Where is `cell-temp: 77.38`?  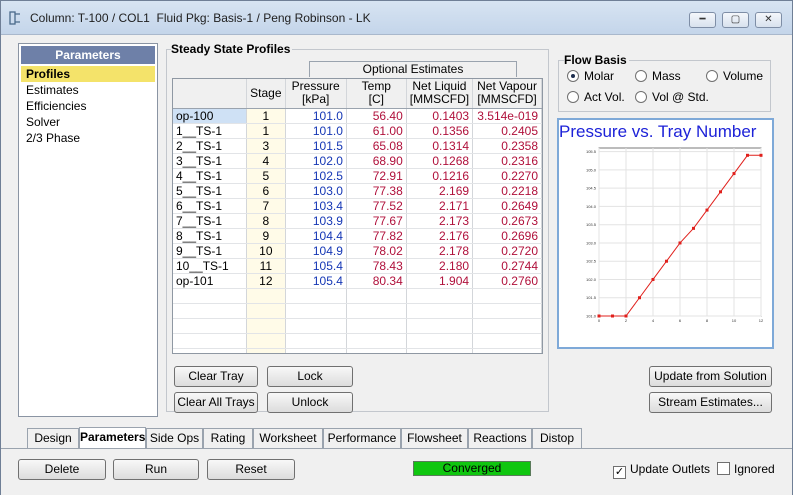
cell-temp: 77.38 is located at coordinates (376, 191).